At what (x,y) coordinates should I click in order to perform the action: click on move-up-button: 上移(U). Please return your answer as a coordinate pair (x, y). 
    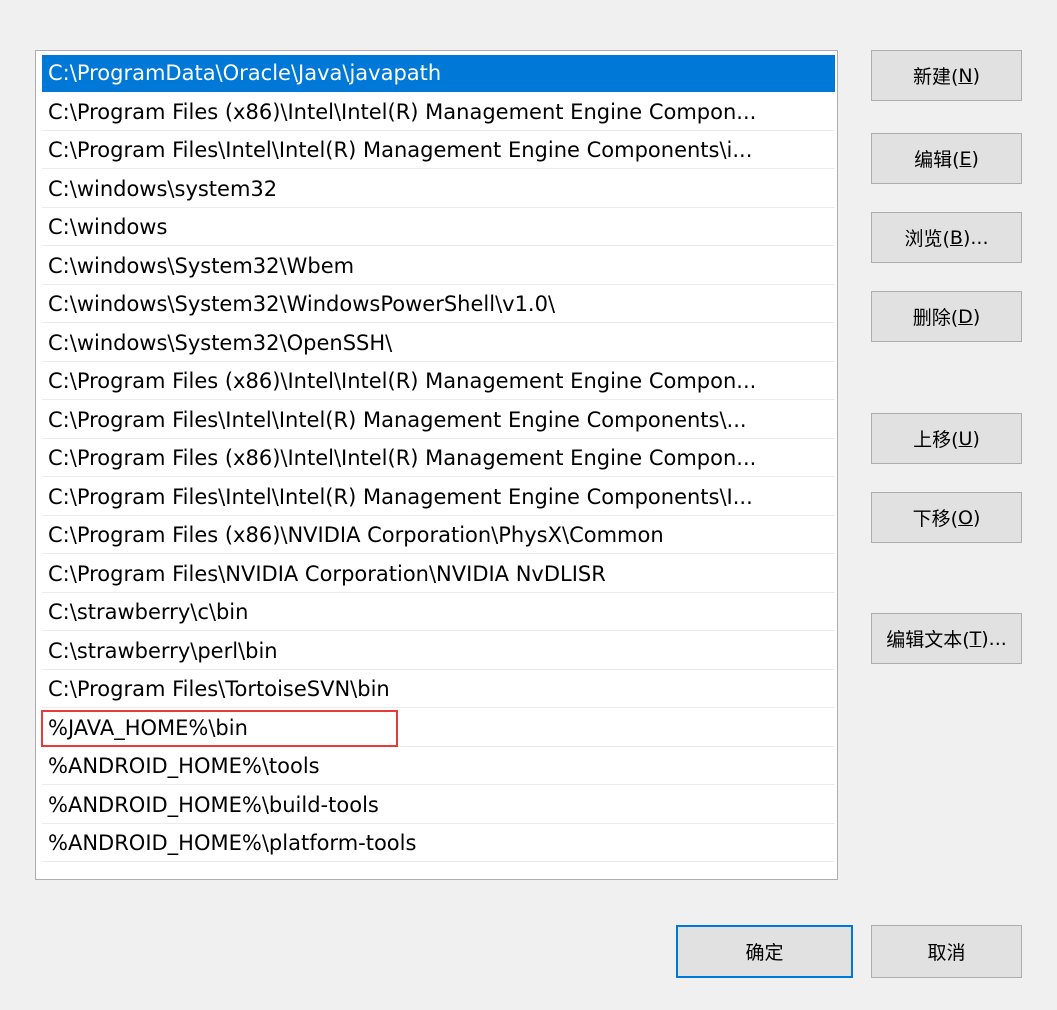
    Looking at the image, I should click on (946, 438).